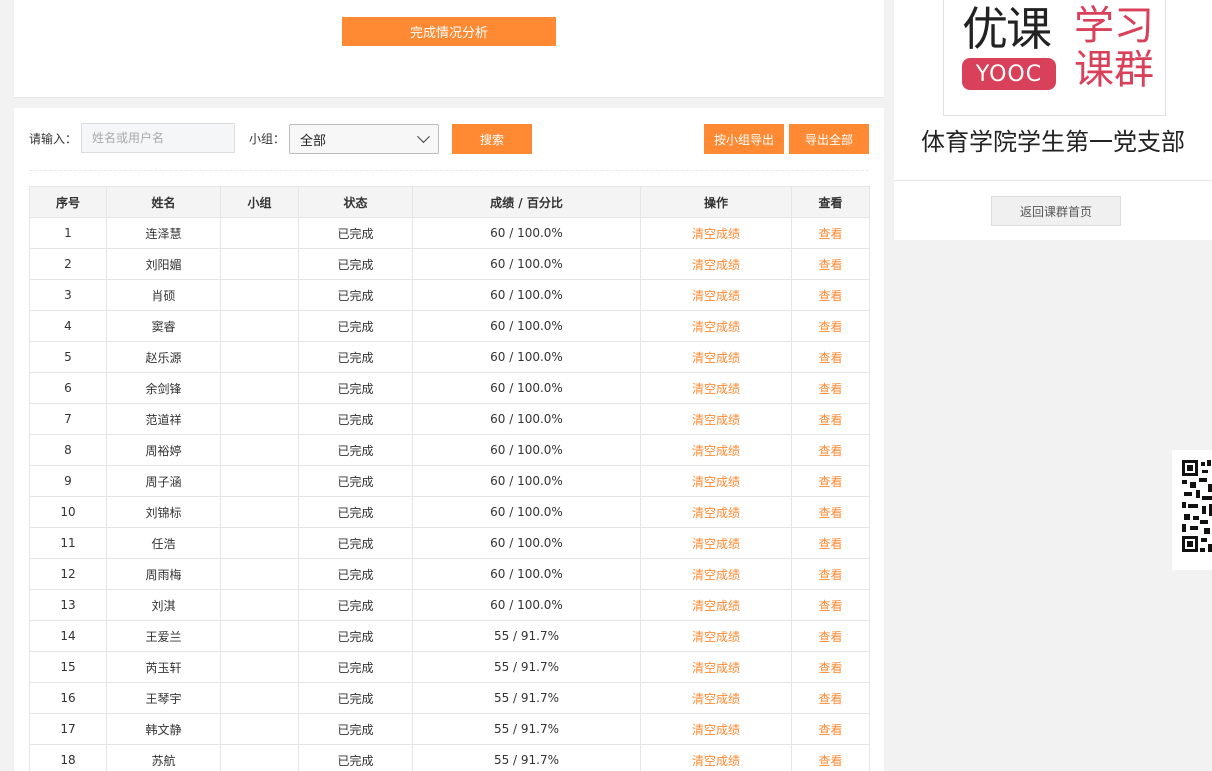 The width and height of the screenshot is (1212, 771). What do you see at coordinates (1054, 58) in the screenshot?
I see `yooc-logo: 优课 YOOC 学习 课群` at bounding box center [1054, 58].